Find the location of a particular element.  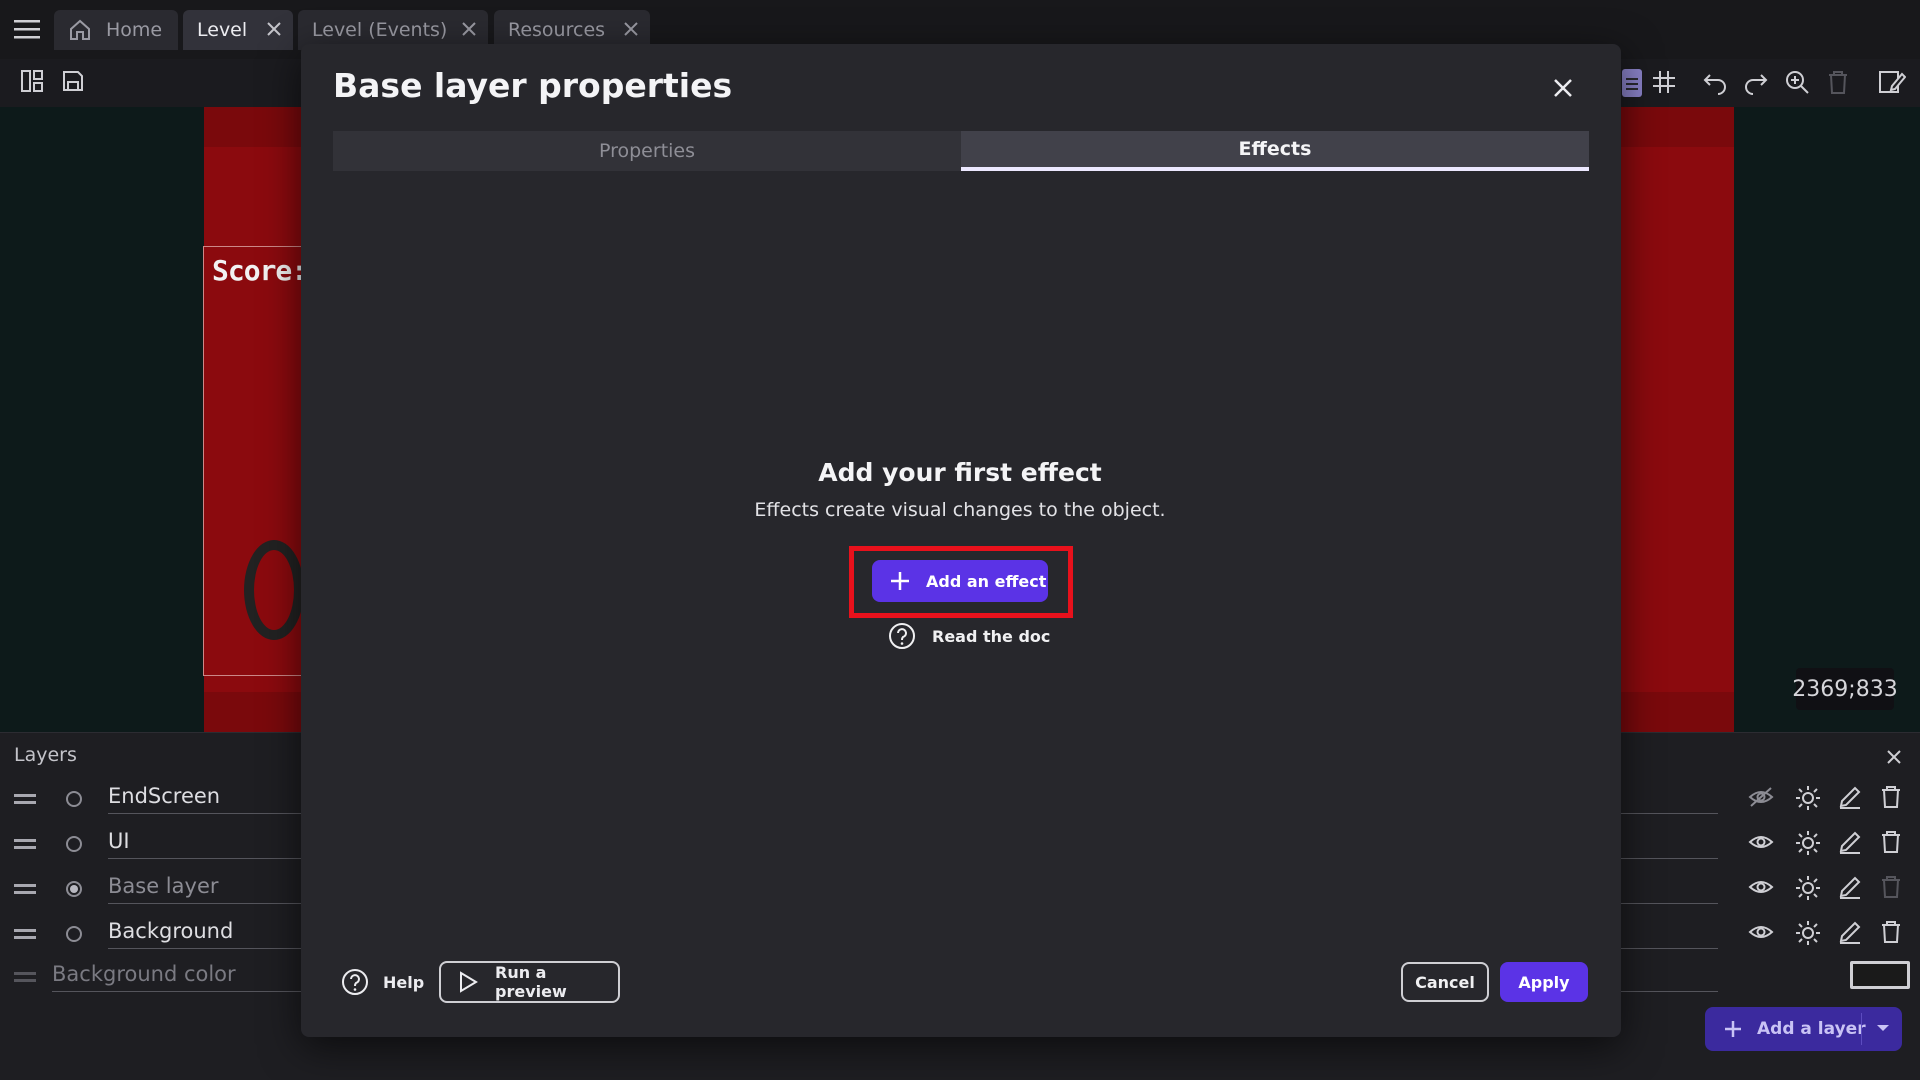

zoom-icon is located at coordinates (1797, 82).